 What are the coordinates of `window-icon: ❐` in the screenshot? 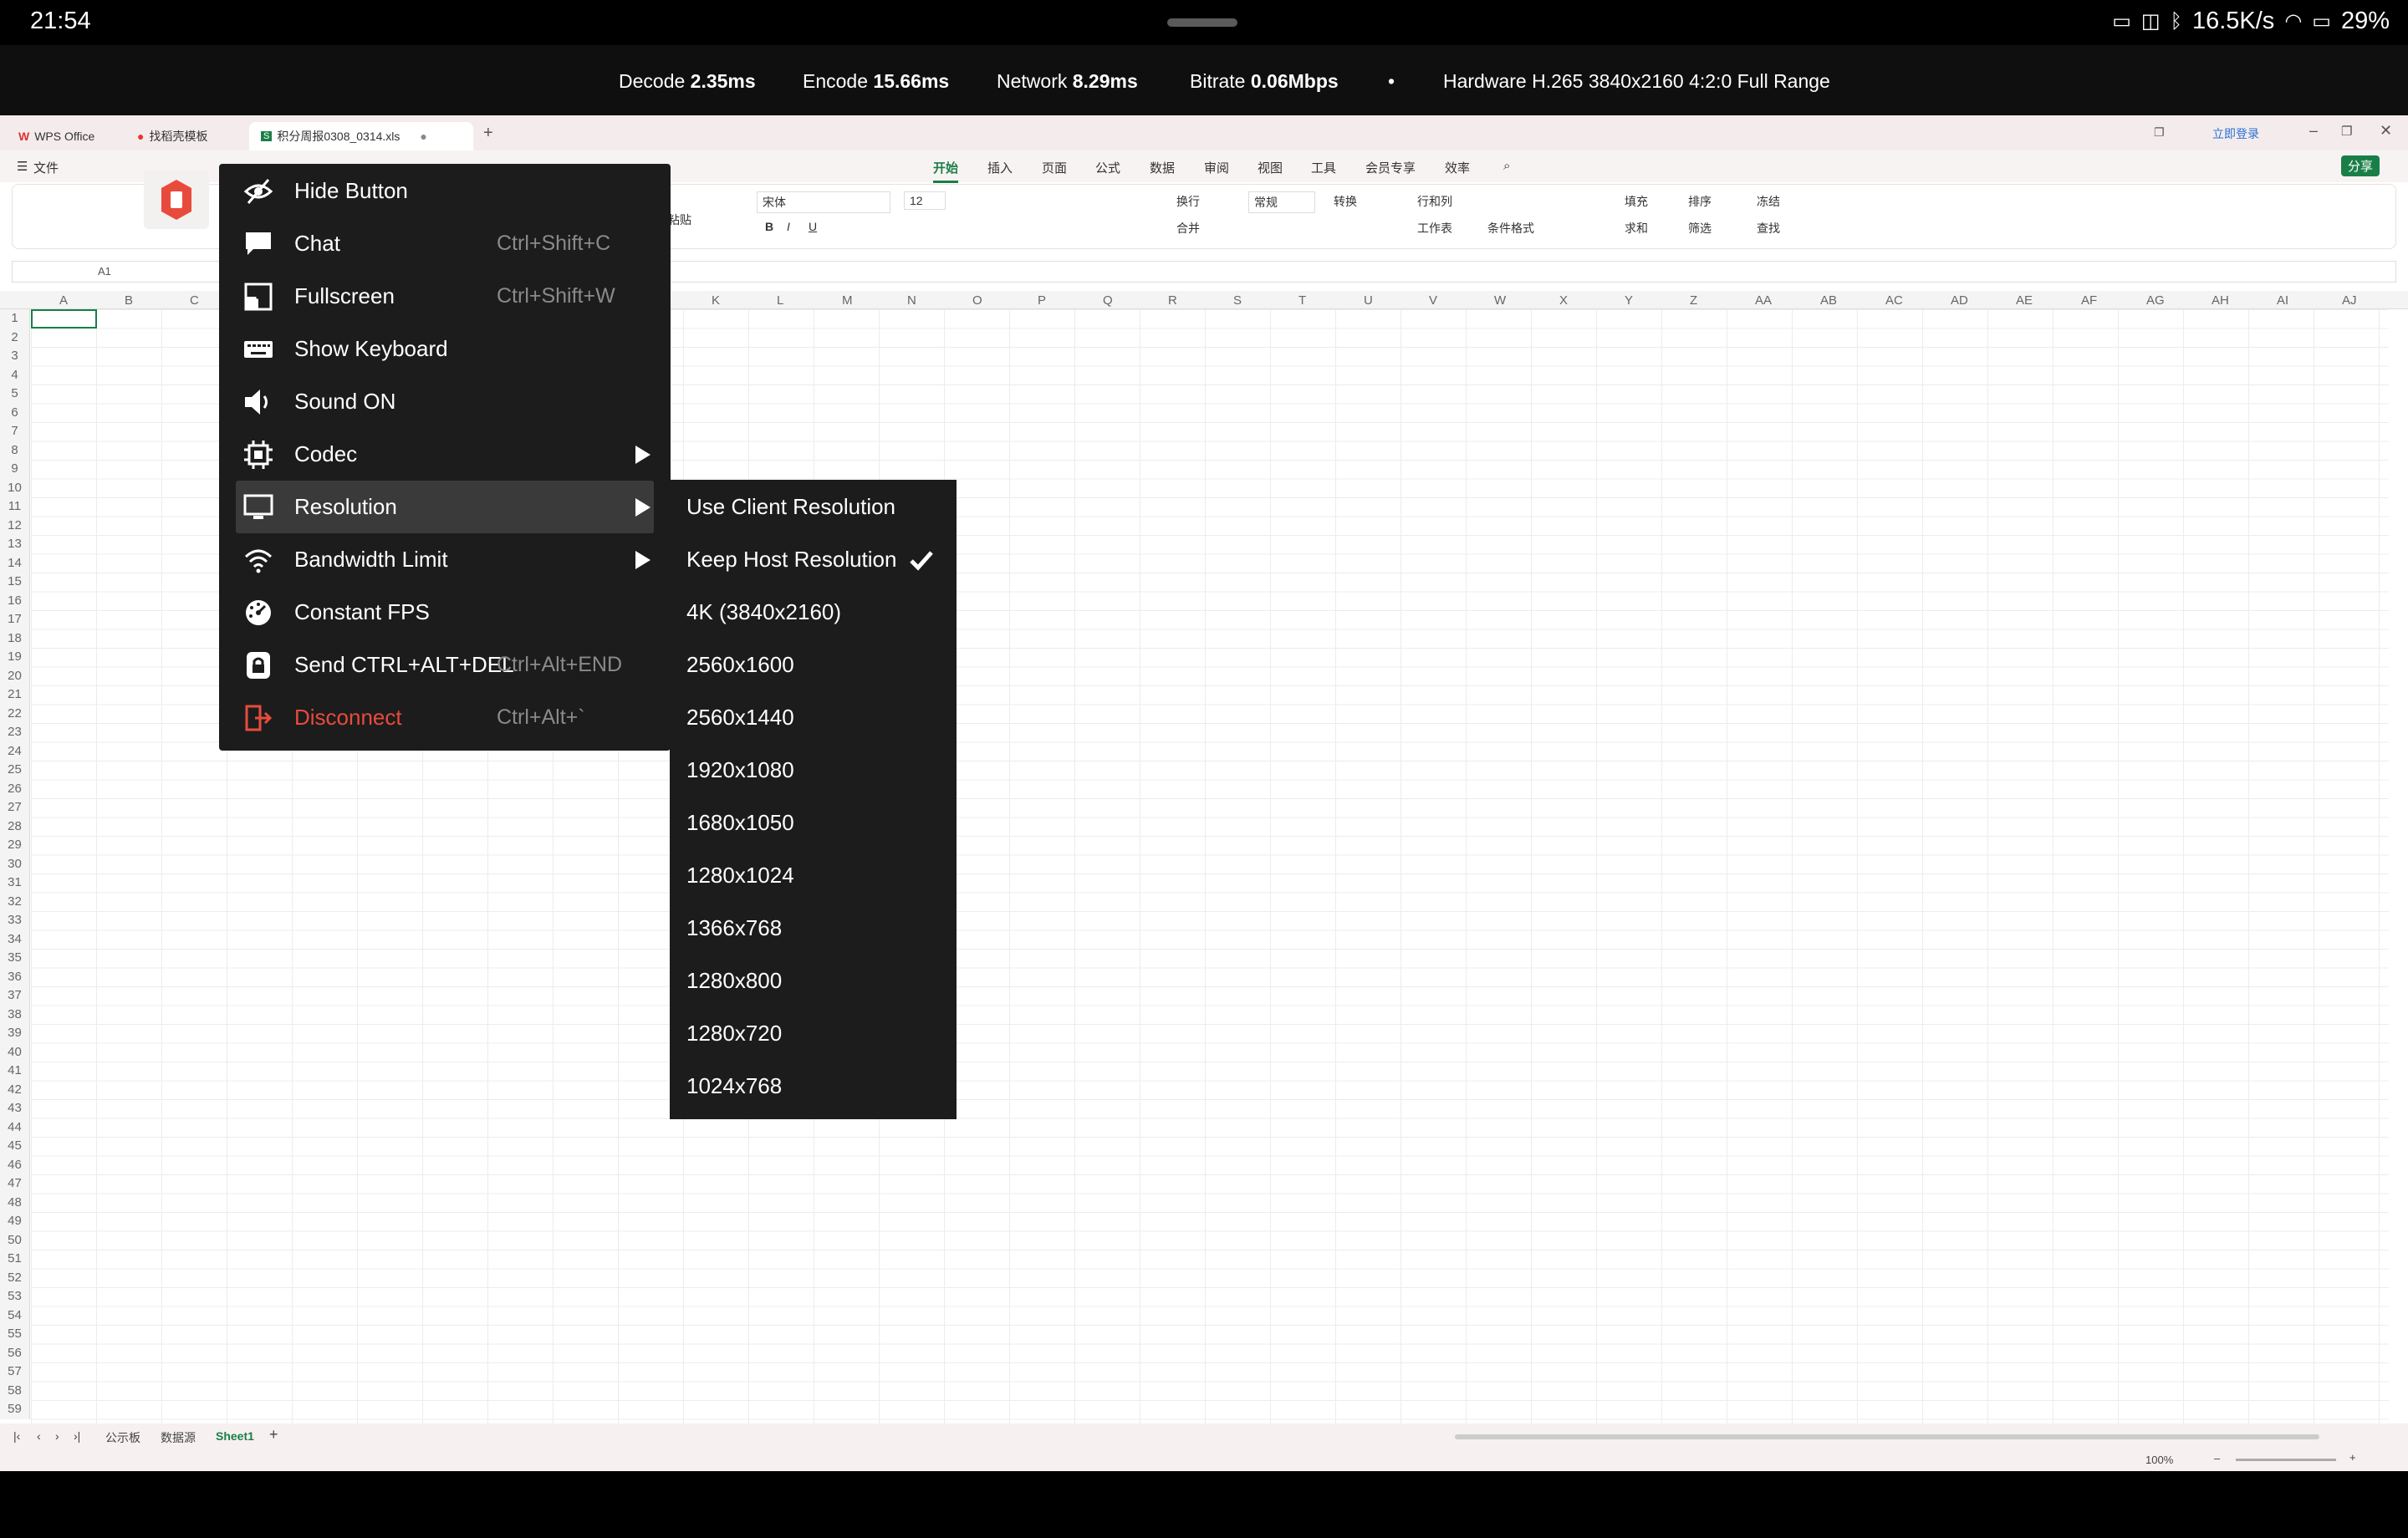 It's located at (2160, 132).